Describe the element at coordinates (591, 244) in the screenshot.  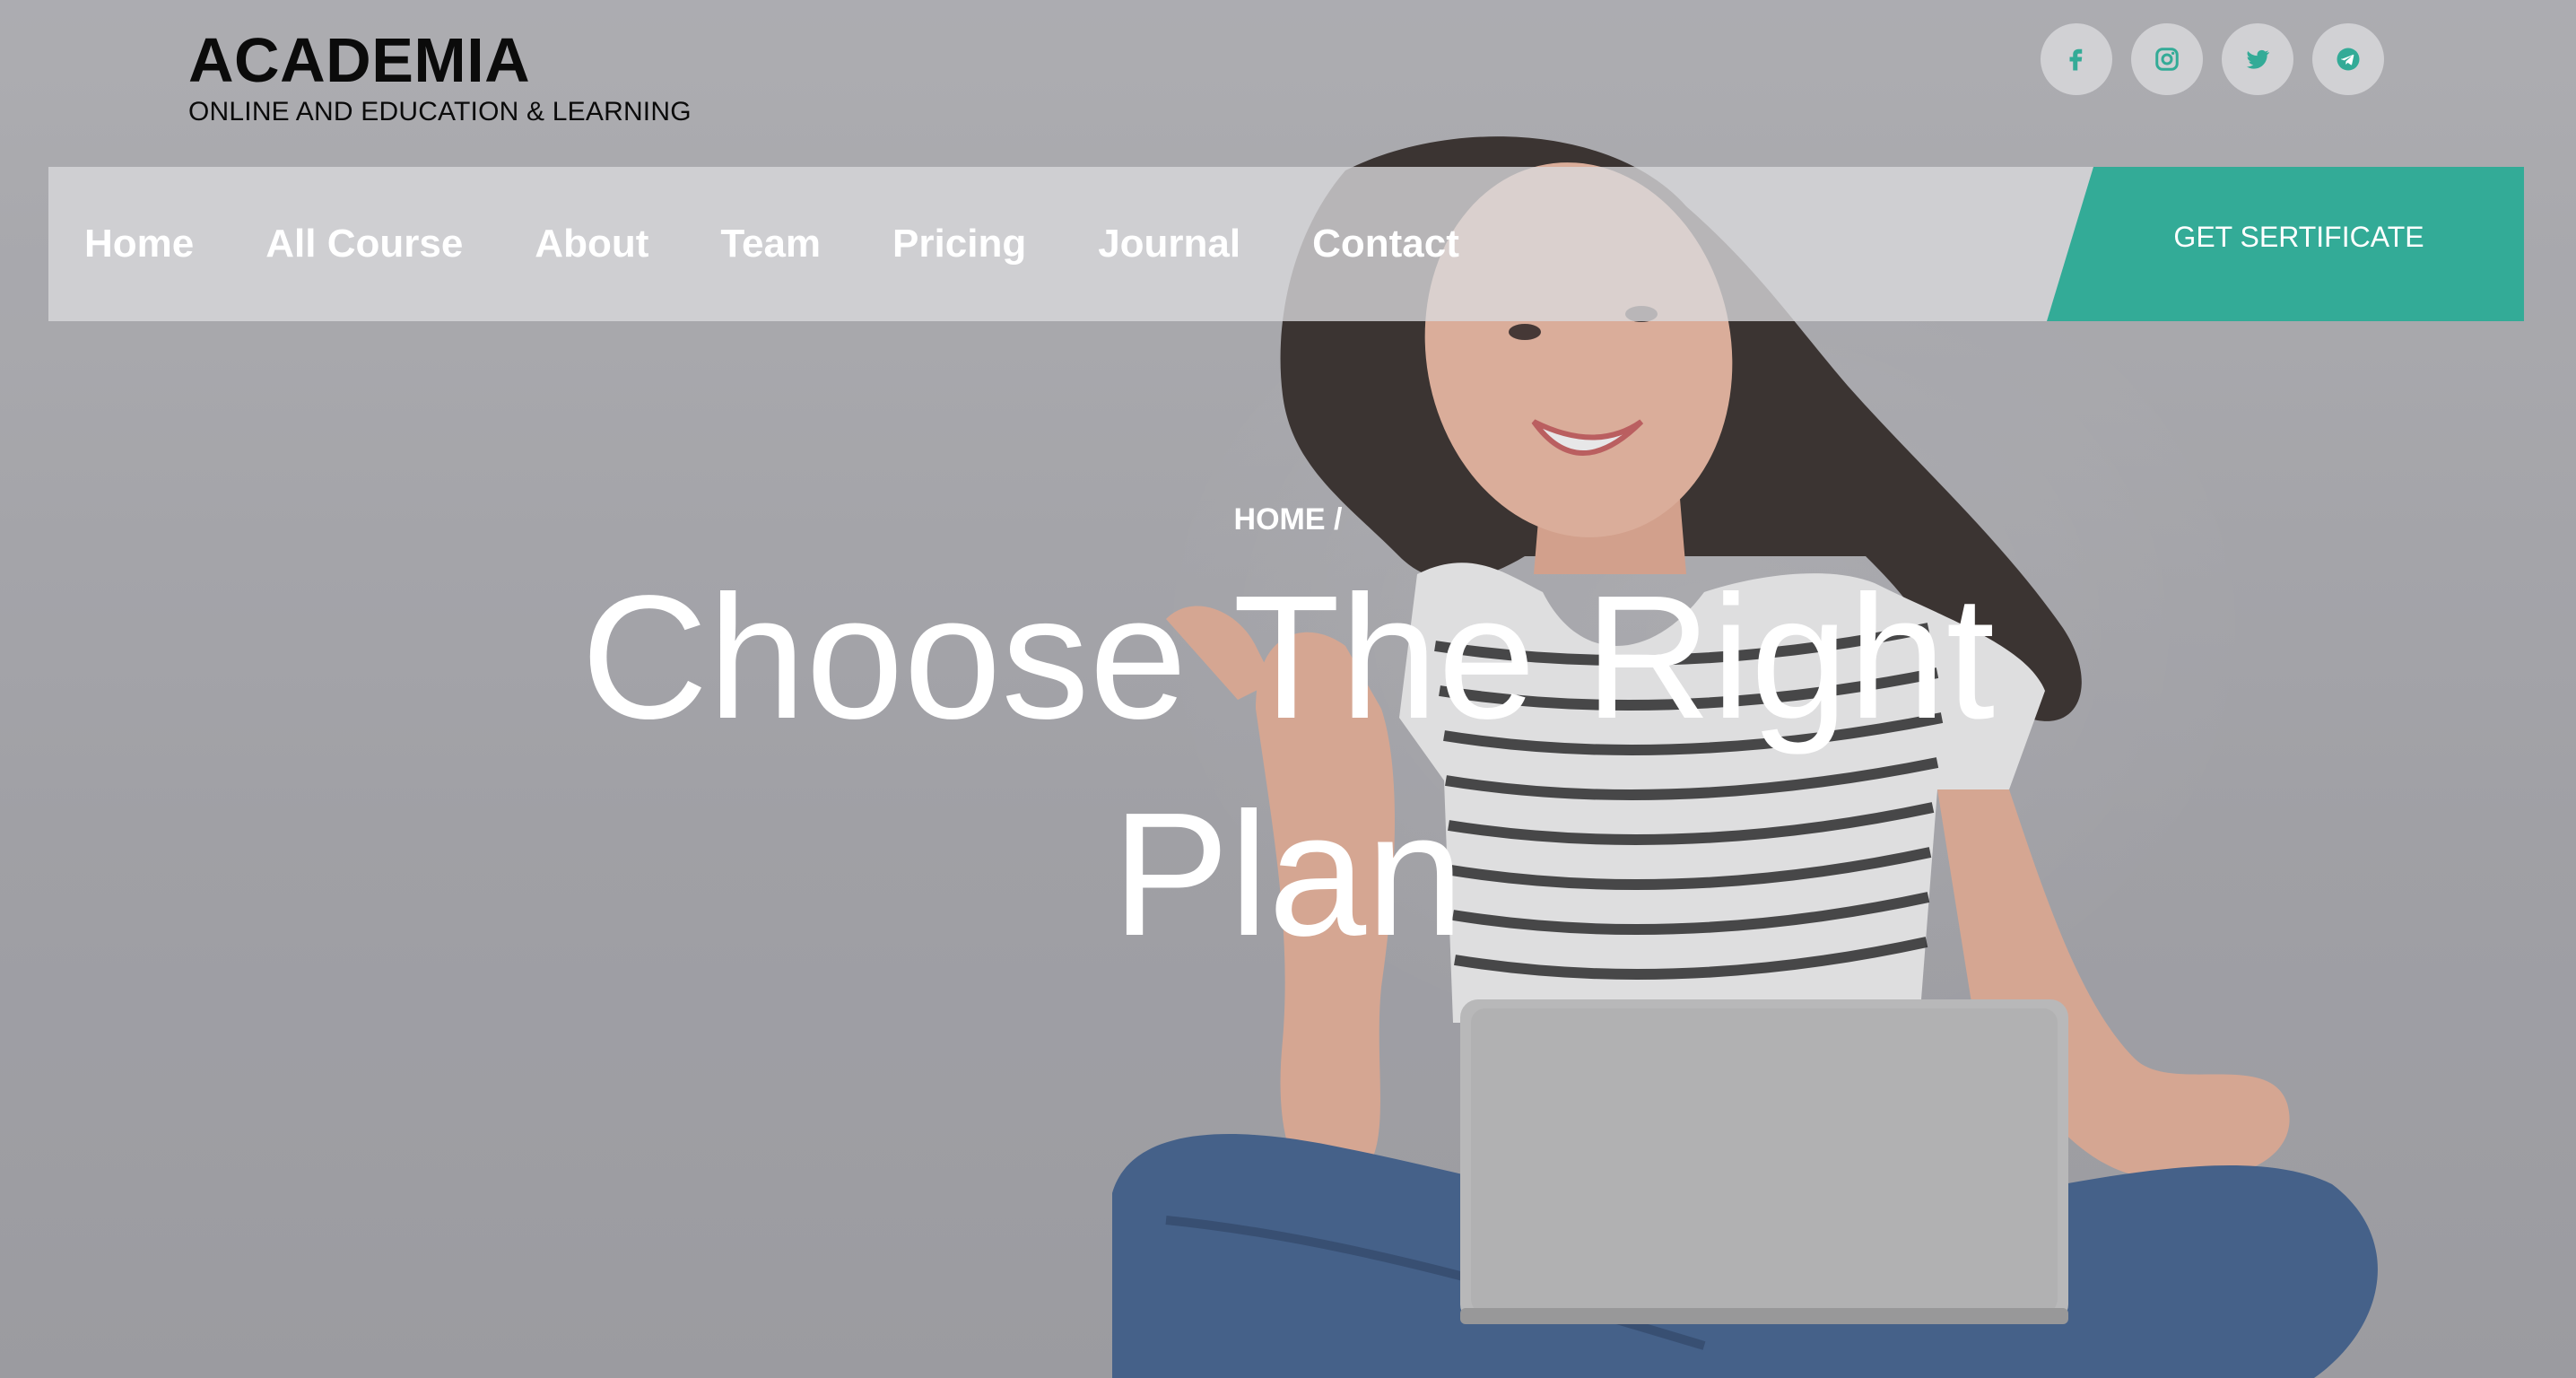
I see `nav-item-about: About` at that location.